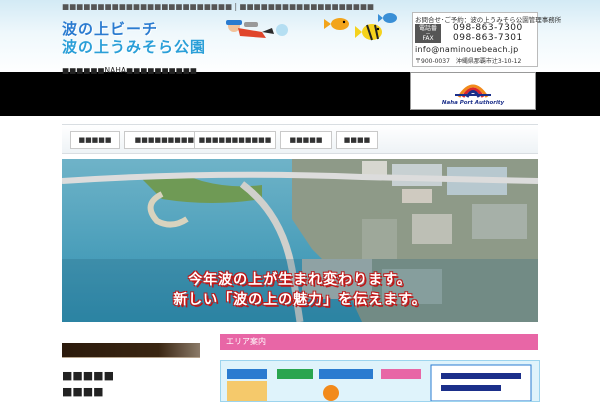 This screenshot has height=402, width=600. I want to click on npa-emblem-icon, so click(473, 91).